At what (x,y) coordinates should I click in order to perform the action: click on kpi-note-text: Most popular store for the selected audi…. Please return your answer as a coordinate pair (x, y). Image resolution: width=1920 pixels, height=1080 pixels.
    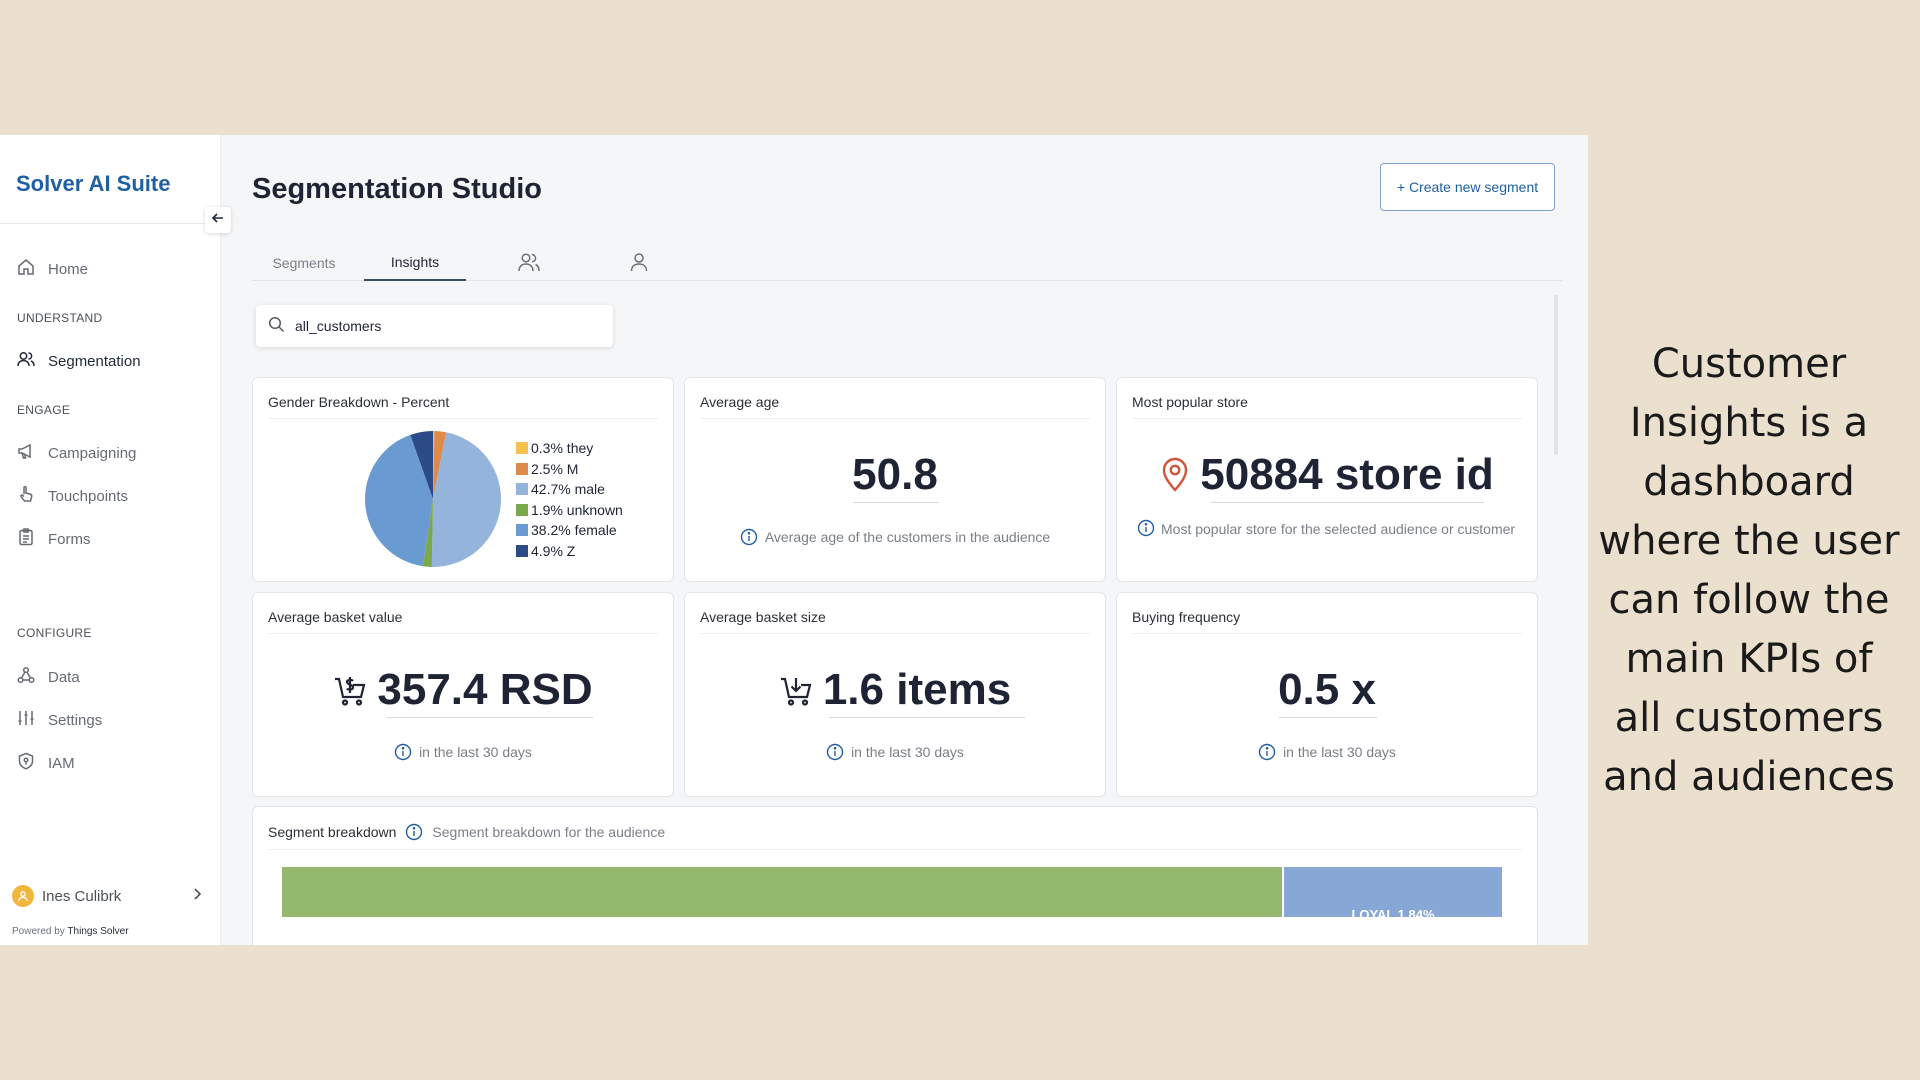
    Looking at the image, I should click on (1338, 529).